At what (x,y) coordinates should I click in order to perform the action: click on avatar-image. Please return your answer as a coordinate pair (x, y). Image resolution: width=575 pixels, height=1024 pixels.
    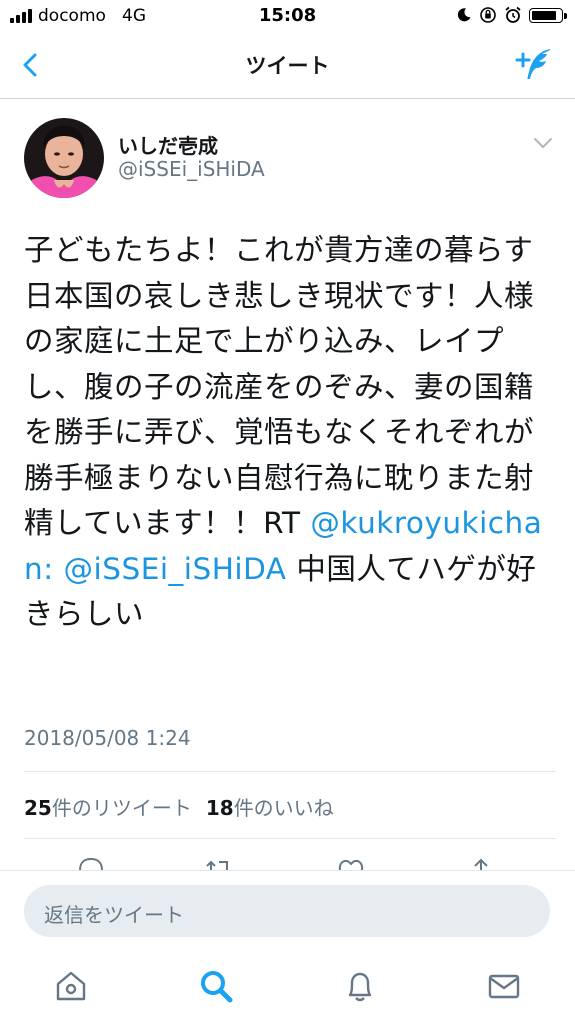
    Looking at the image, I should click on (64, 158).